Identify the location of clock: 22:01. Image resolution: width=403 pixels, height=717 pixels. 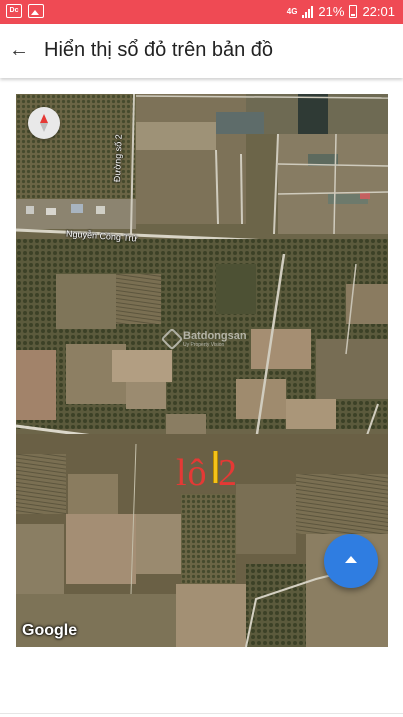
(378, 11).